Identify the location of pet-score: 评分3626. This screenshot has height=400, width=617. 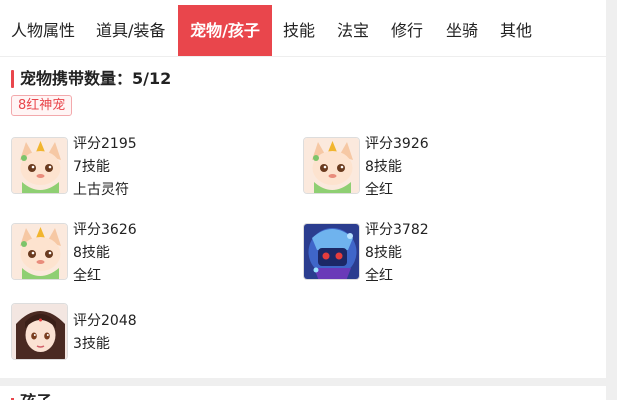
(105, 230).